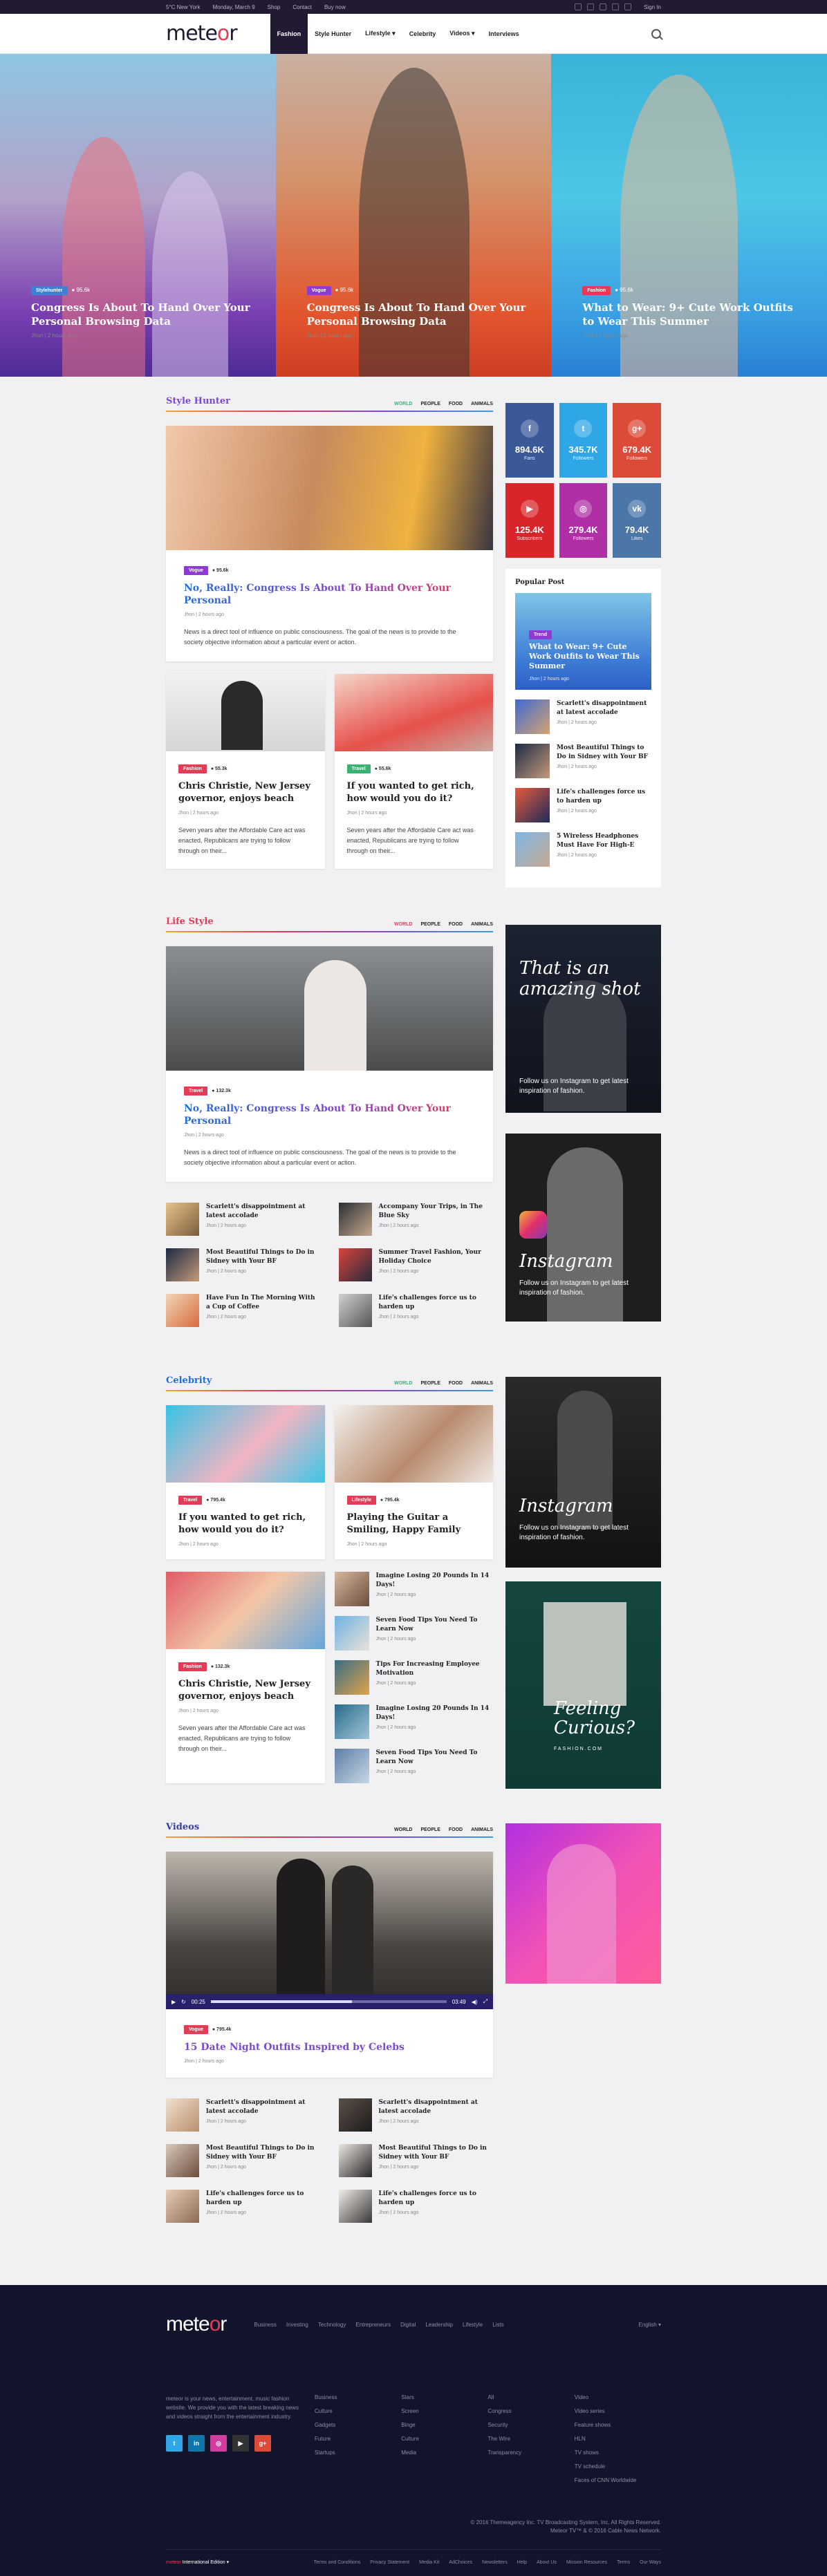 The height and width of the screenshot is (2576, 827). Describe the element at coordinates (456, 1829) in the screenshot. I see `tab-food: FOOD` at that location.